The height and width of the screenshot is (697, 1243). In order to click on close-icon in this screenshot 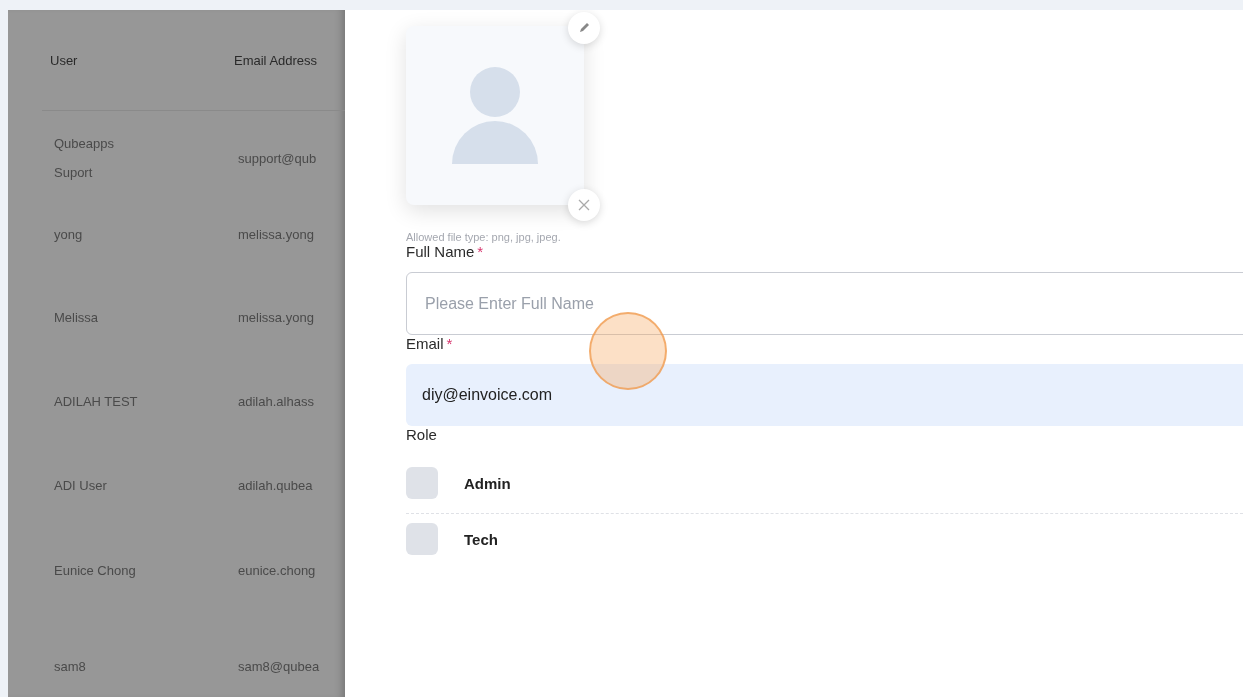, I will do `click(584, 205)`.